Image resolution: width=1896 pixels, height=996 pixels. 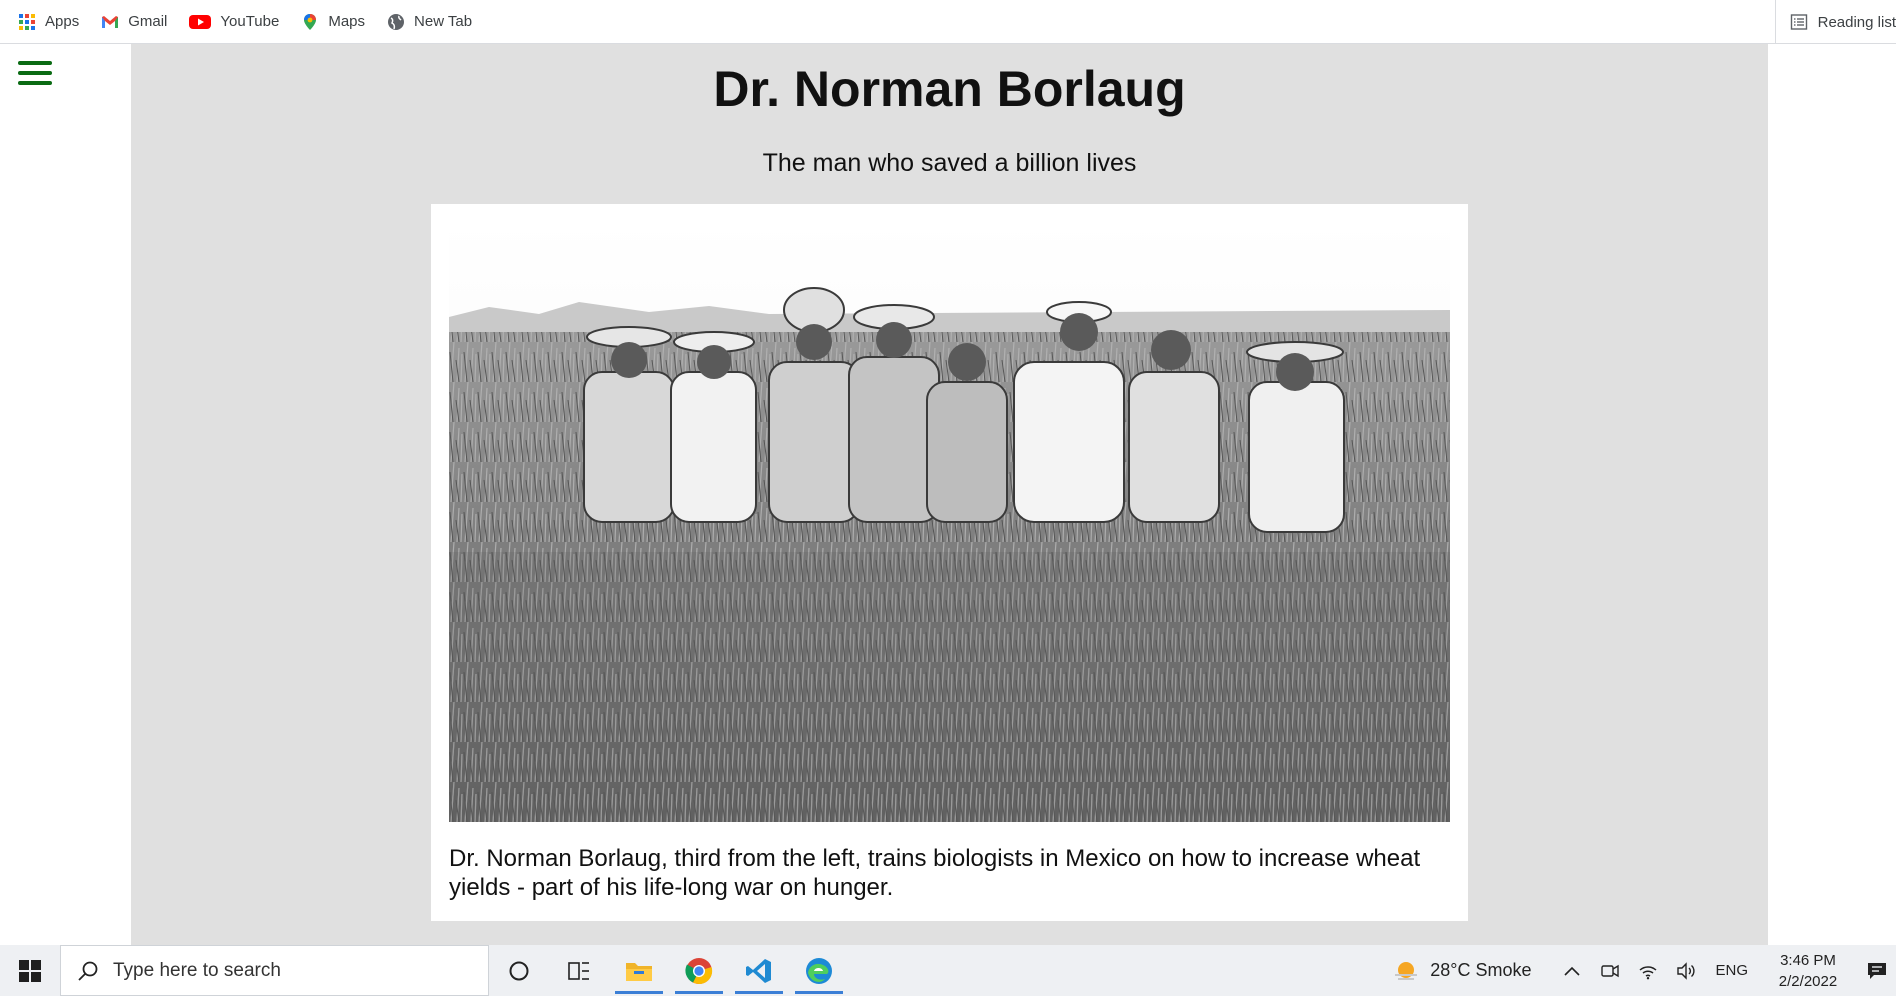 I want to click on bookmark-label: Gmail, so click(x=148, y=21).